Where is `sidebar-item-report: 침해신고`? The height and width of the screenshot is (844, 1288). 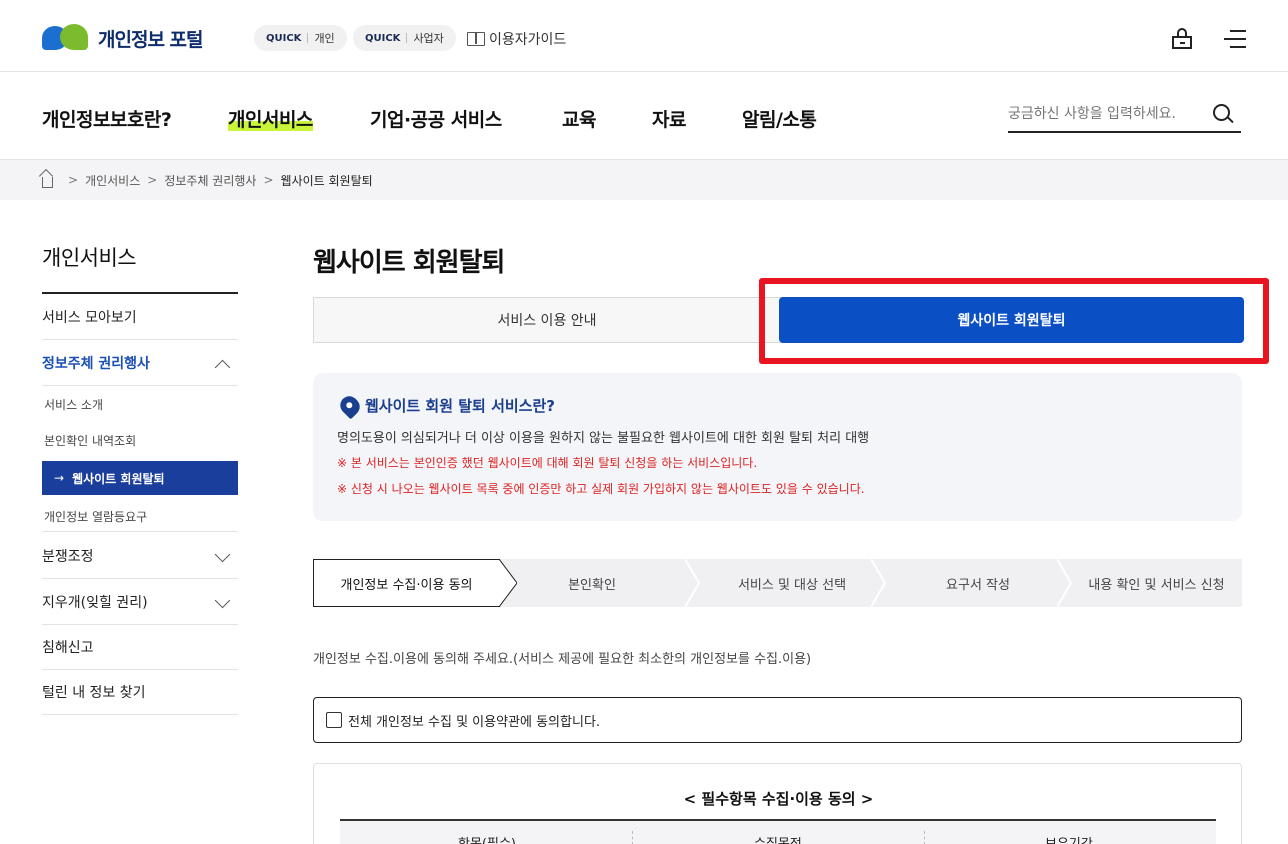
sidebar-item-report: 침해신고 is located at coordinates (140, 647).